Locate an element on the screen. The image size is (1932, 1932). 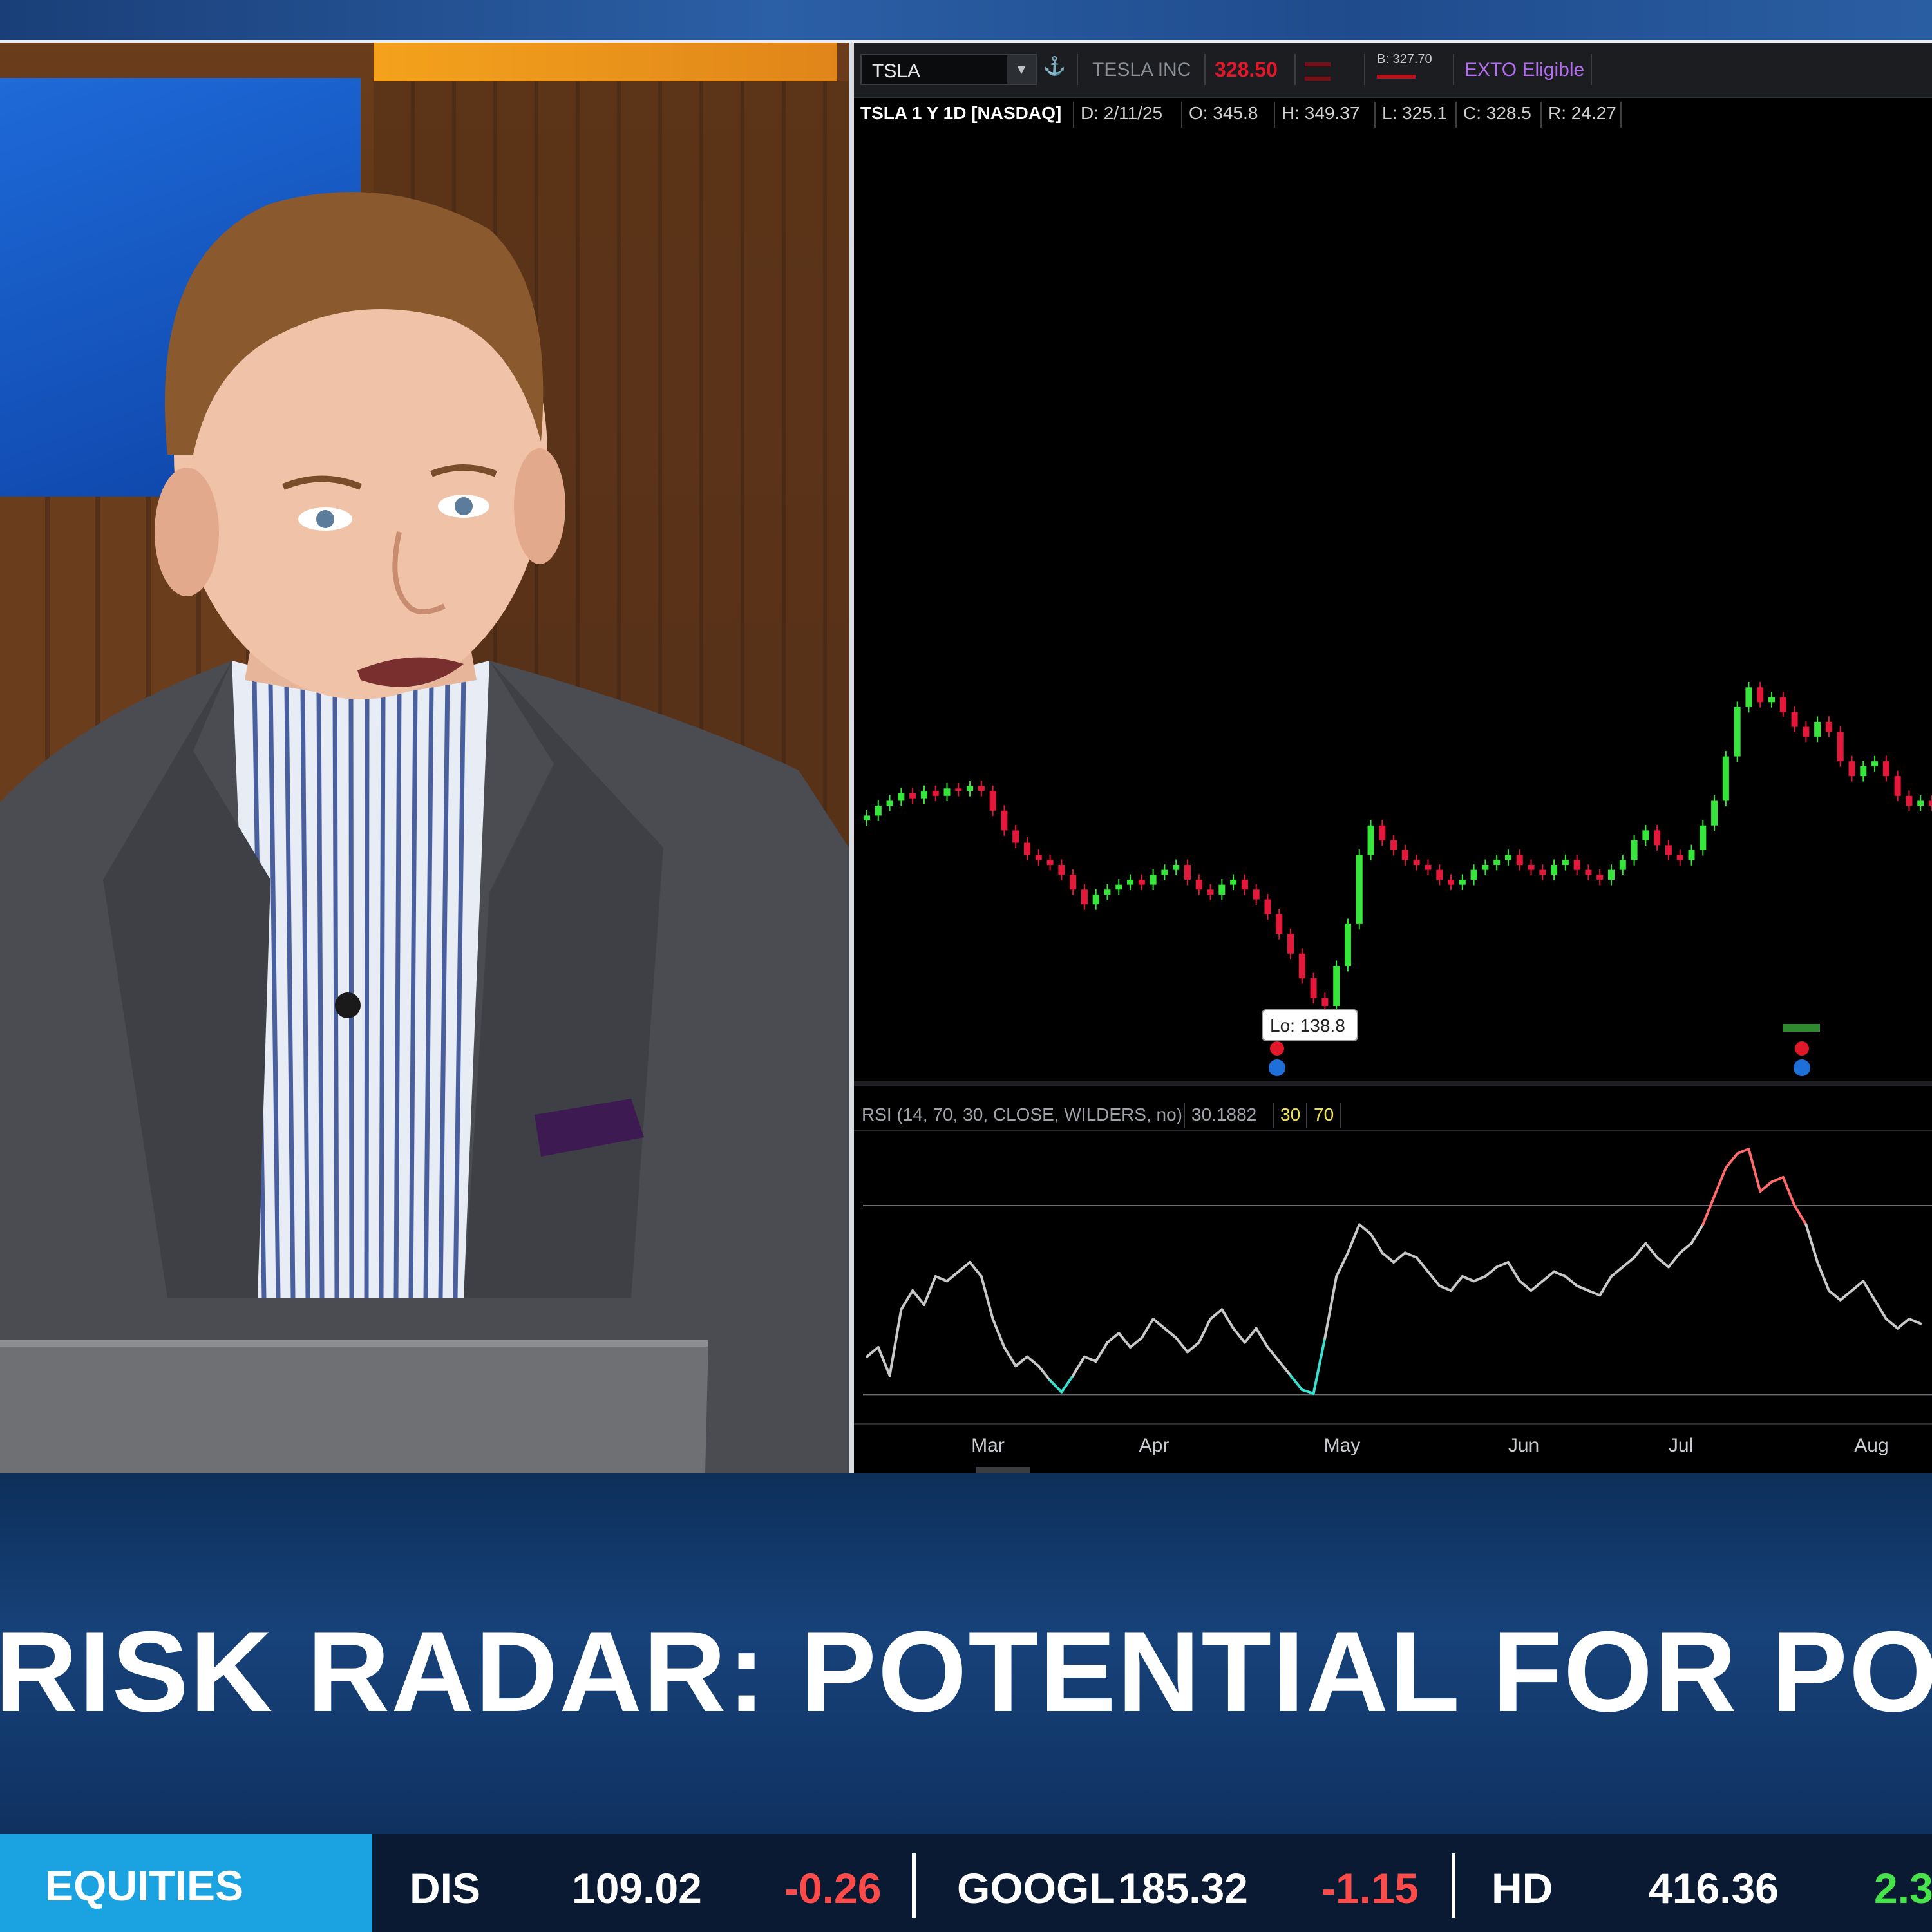
lo-label: Lo: 138.8 is located at coordinates (1307, 1026).